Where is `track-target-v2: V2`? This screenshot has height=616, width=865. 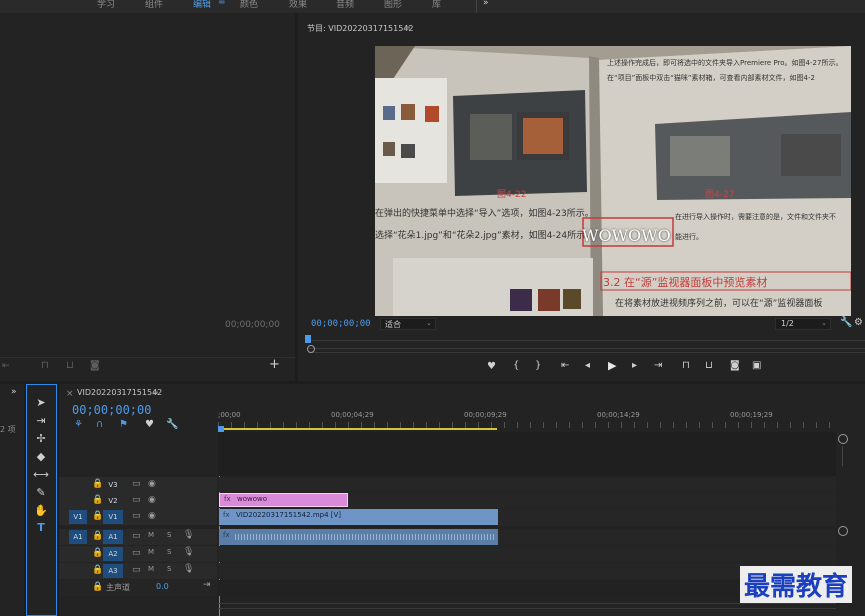 track-target-v2: V2 is located at coordinates (113, 501).